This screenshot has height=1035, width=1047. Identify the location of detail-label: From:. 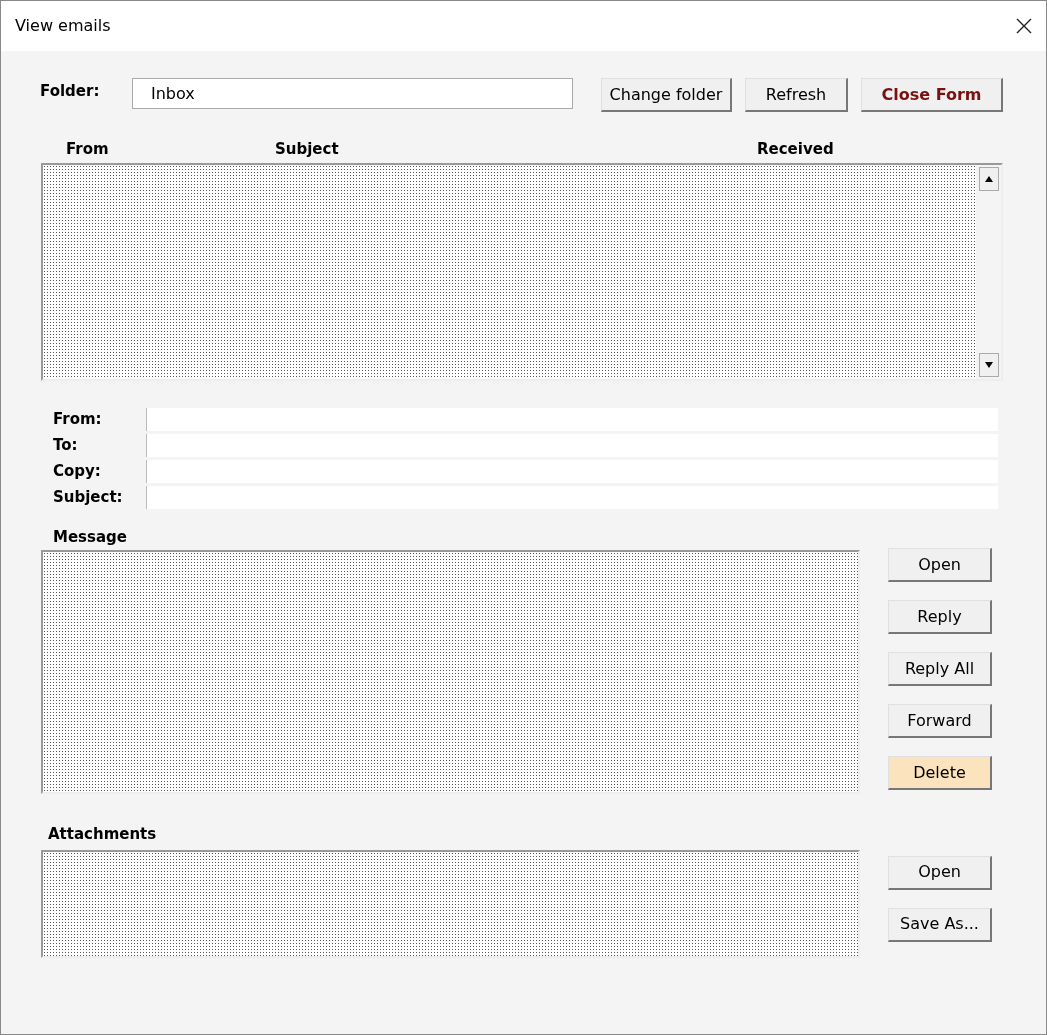
(78, 419).